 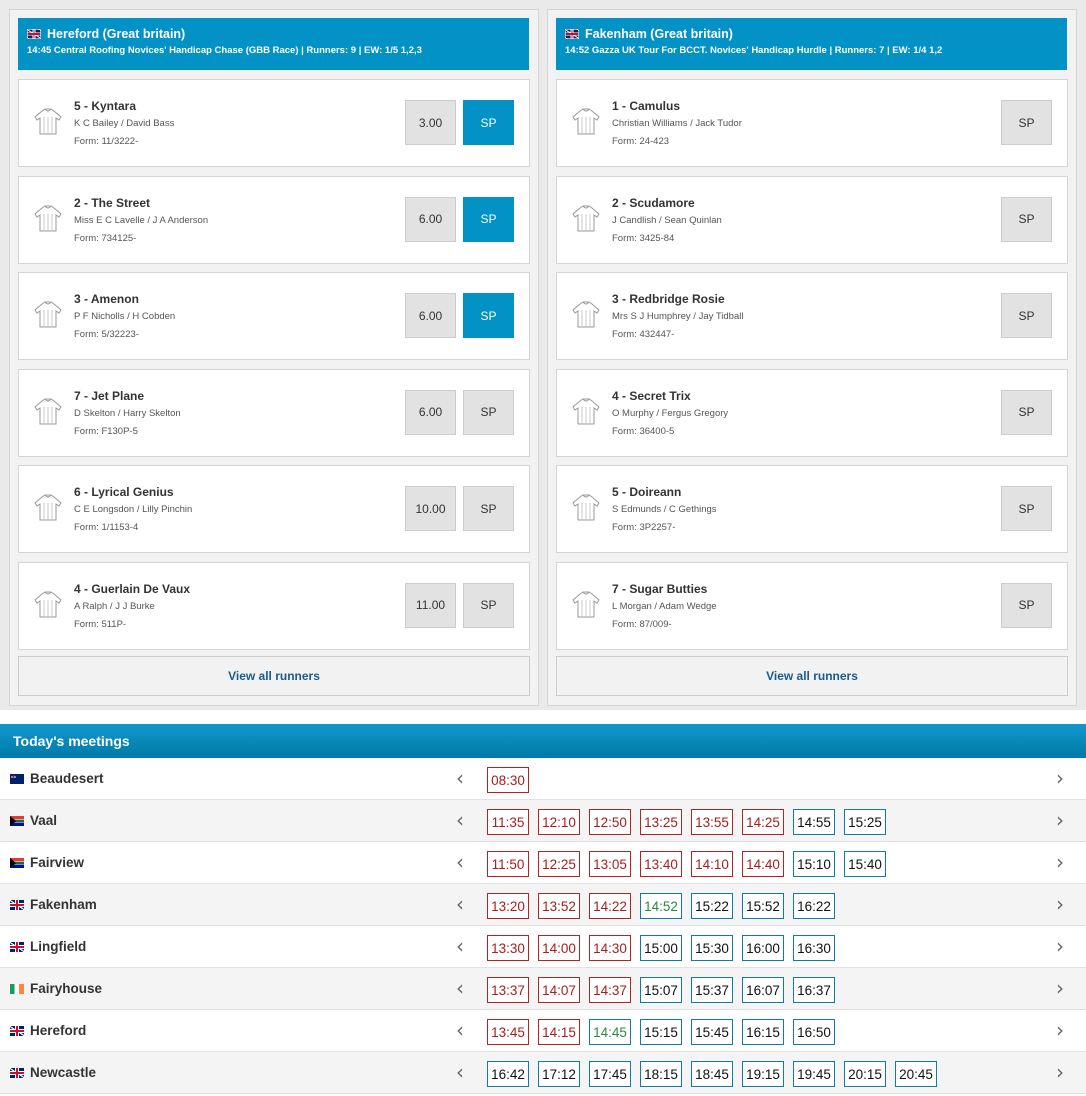 I want to click on race-time-button: 14:10, so click(x=712, y=864).